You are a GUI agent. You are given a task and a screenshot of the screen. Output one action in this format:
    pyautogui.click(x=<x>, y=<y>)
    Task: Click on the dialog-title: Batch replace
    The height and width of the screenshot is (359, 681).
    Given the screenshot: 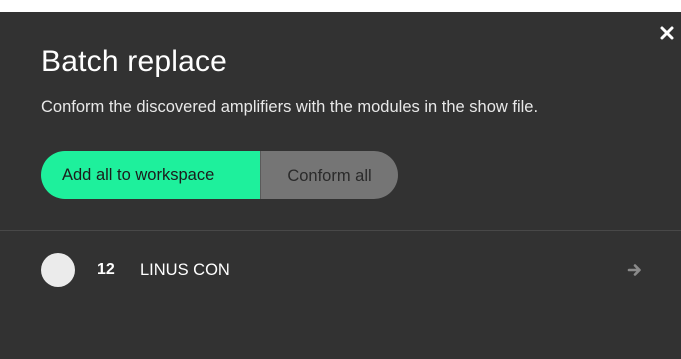 What is the action you would take?
    pyautogui.click(x=134, y=61)
    